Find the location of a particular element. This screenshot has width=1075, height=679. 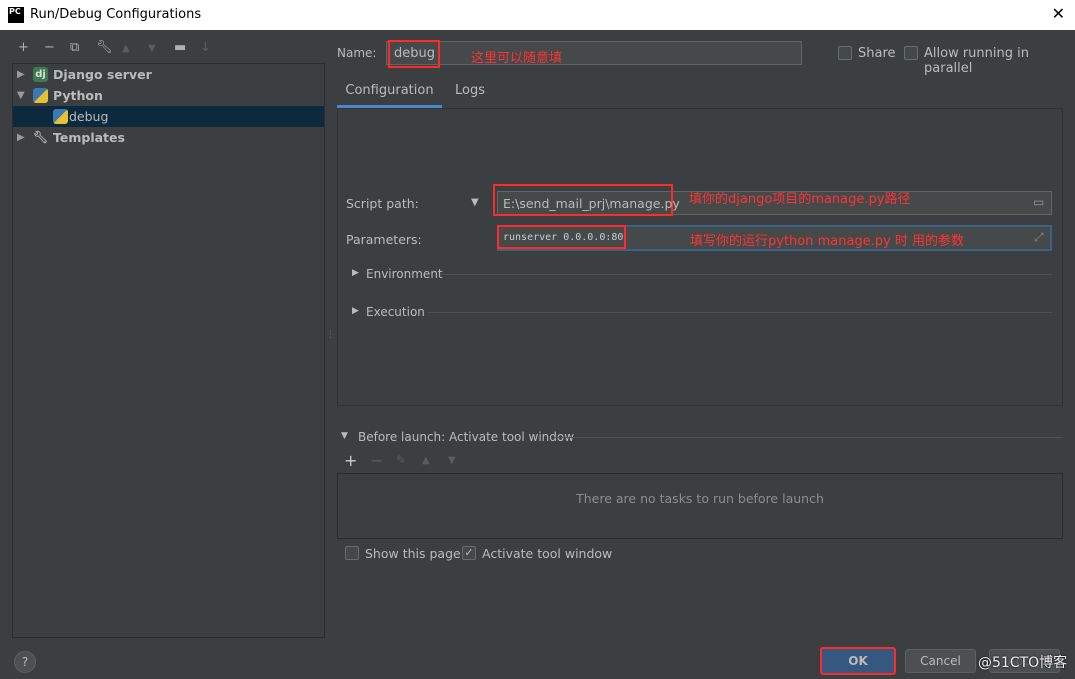

tasks-list: There are no tasks to run before launch is located at coordinates (700, 506).